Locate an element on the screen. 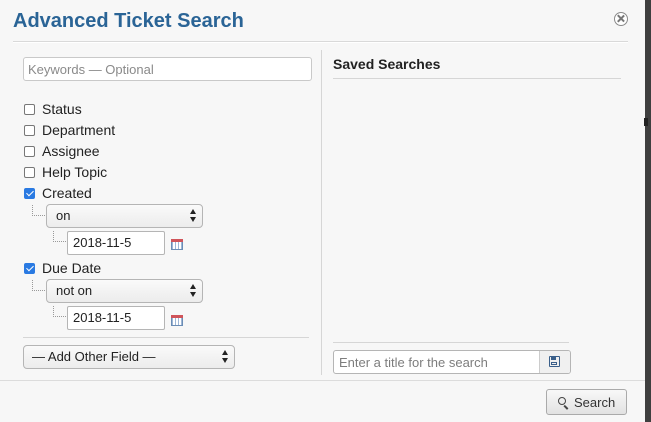  created-checkbox is located at coordinates (29, 193).